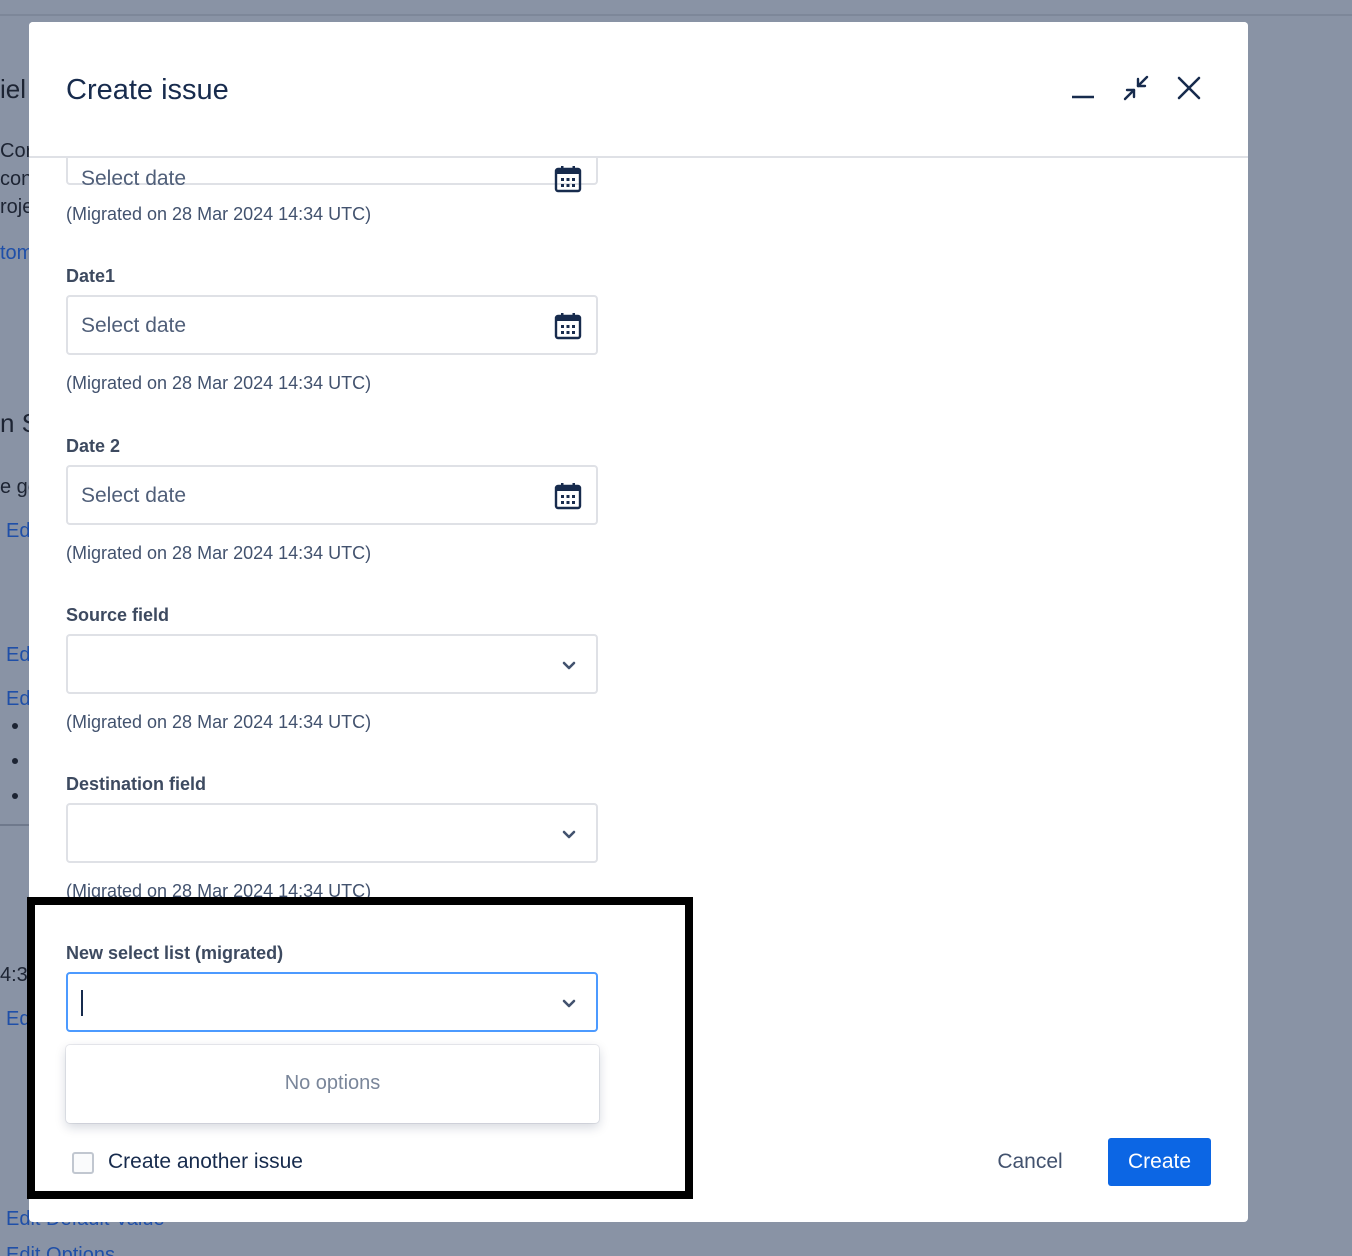 The height and width of the screenshot is (1256, 1352). What do you see at coordinates (16, 179) in the screenshot?
I see `background-text-fragment: con` at bounding box center [16, 179].